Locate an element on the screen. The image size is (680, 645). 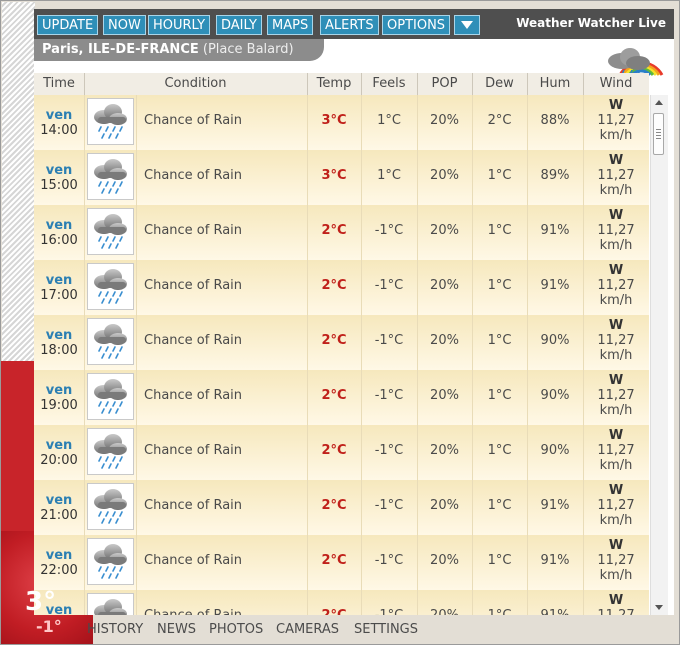
table-row: ven 23:00 is located at coordinates (341, 602).